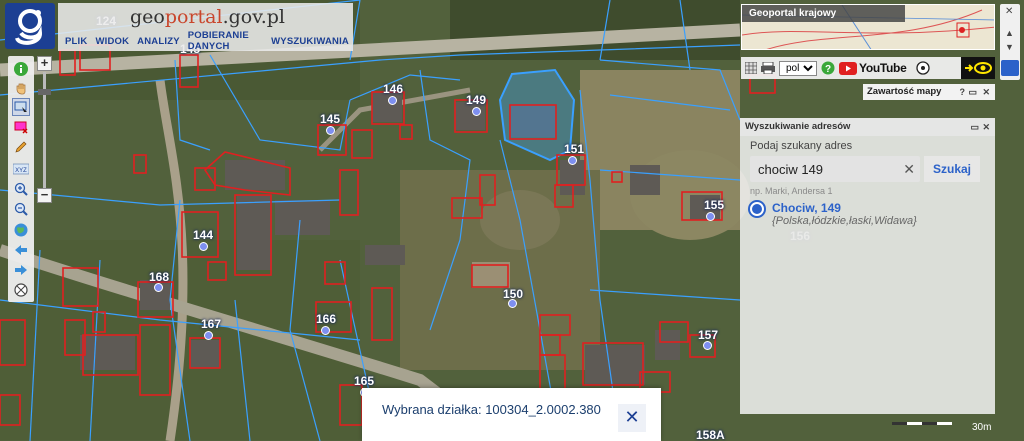 The height and width of the screenshot is (441, 1024). What do you see at coordinates (632, 418) in the screenshot?
I see `close-button: ✕` at bounding box center [632, 418].